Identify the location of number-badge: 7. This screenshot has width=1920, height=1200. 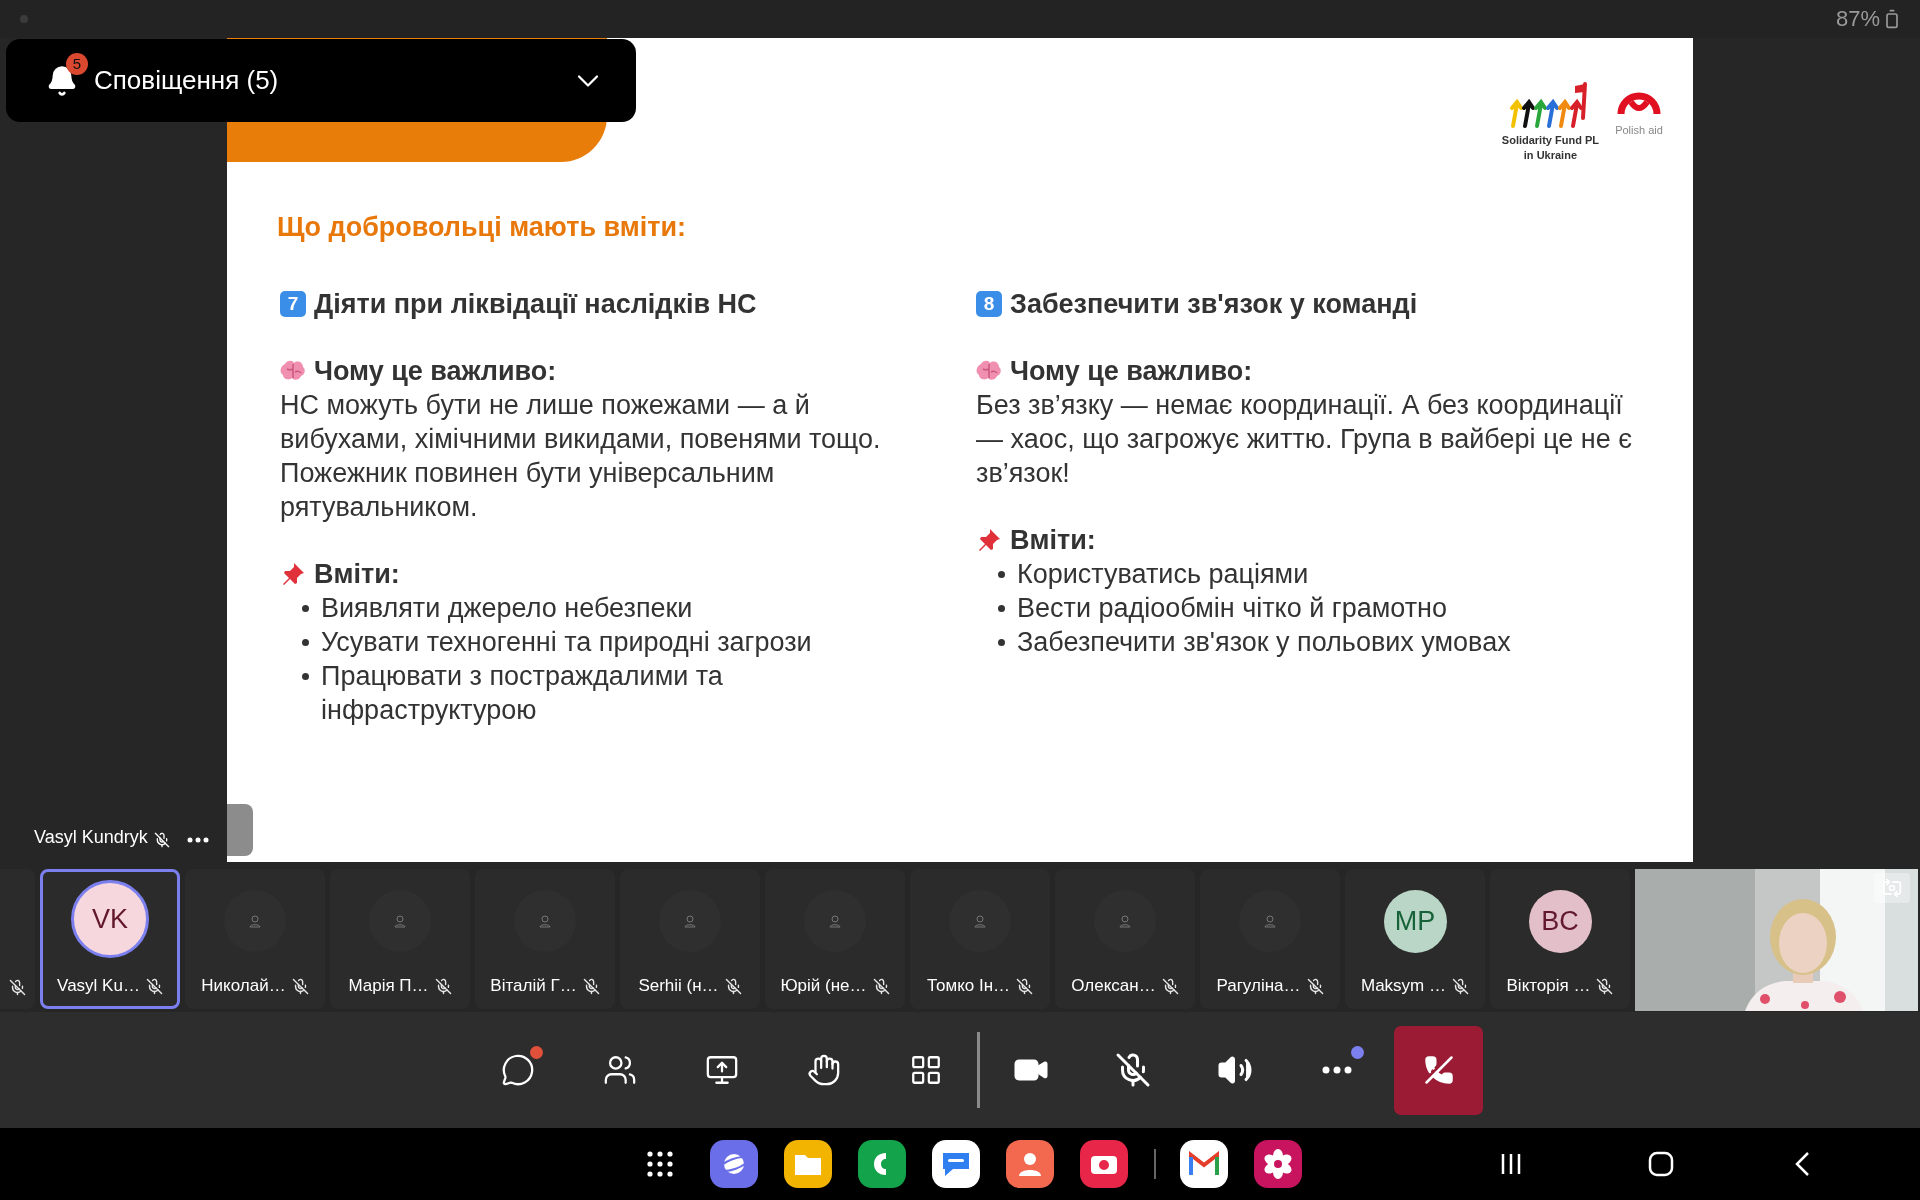
(293, 304).